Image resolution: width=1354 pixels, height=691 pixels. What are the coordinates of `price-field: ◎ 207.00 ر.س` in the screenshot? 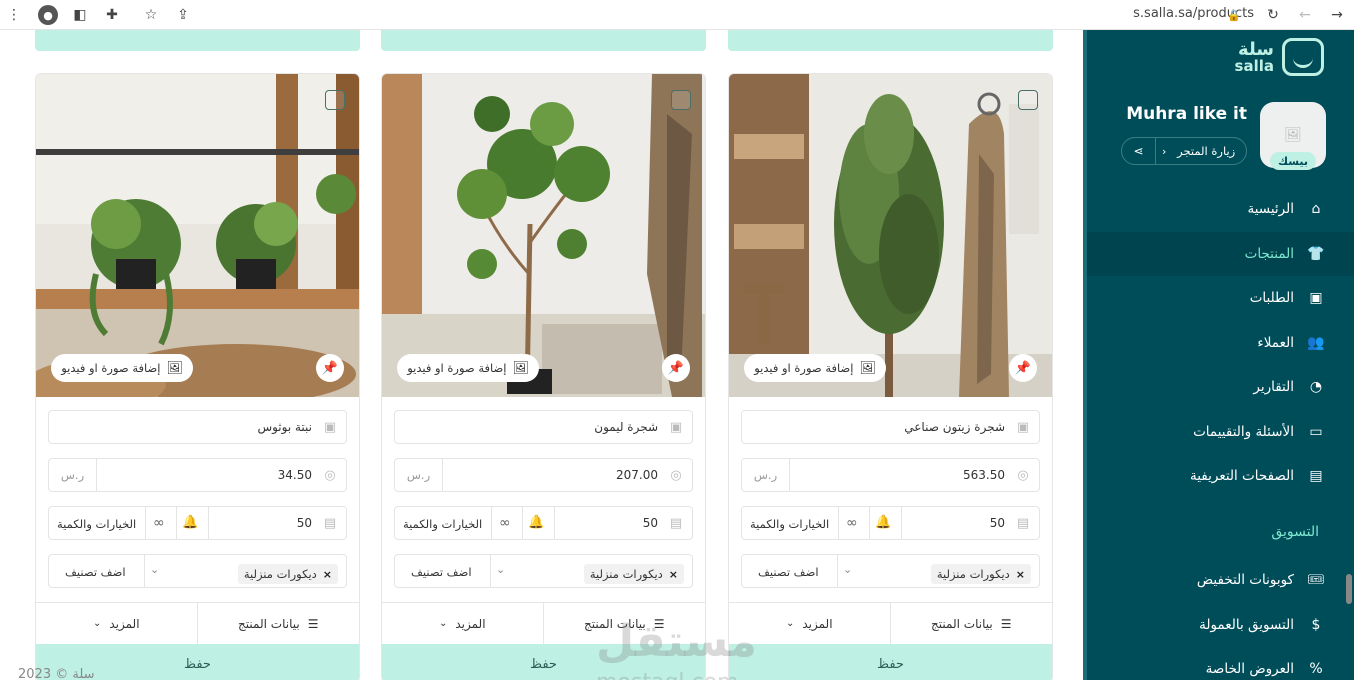 It's located at (543, 475).